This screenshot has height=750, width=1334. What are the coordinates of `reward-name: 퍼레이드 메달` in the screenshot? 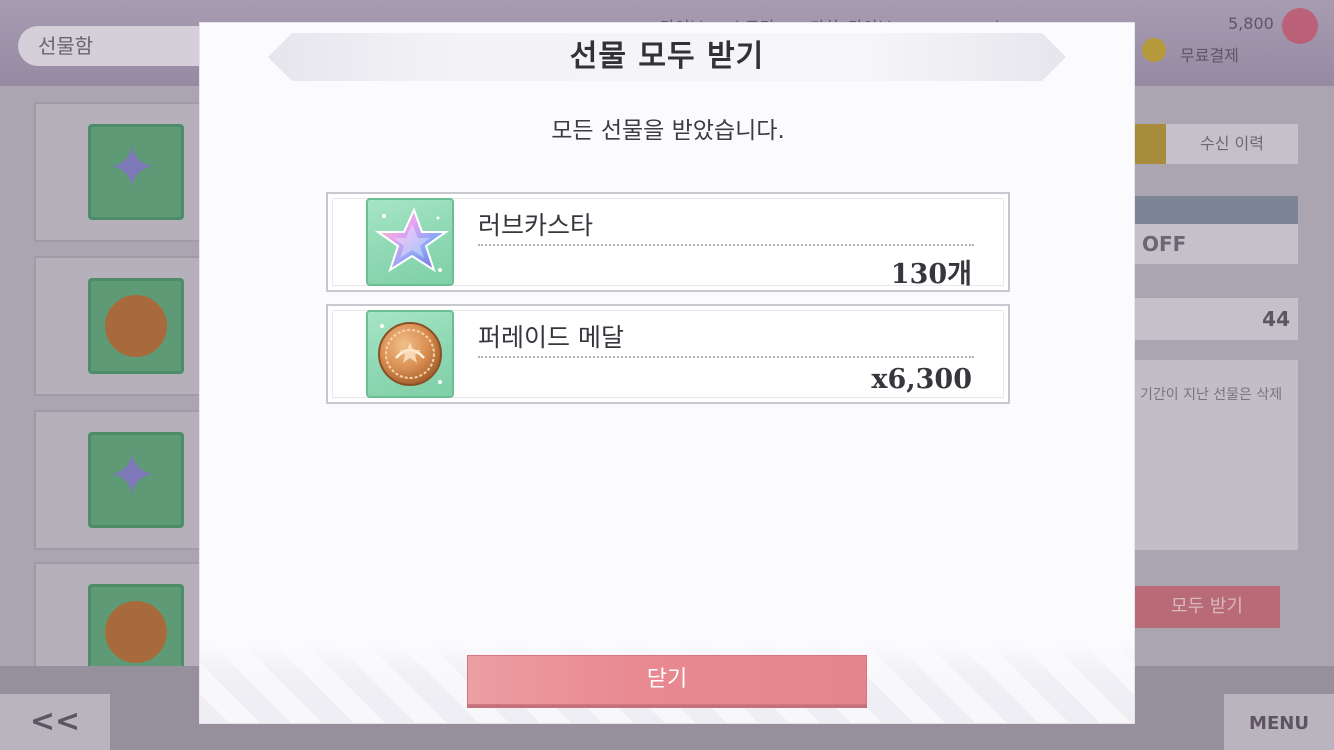 It's located at (551, 337).